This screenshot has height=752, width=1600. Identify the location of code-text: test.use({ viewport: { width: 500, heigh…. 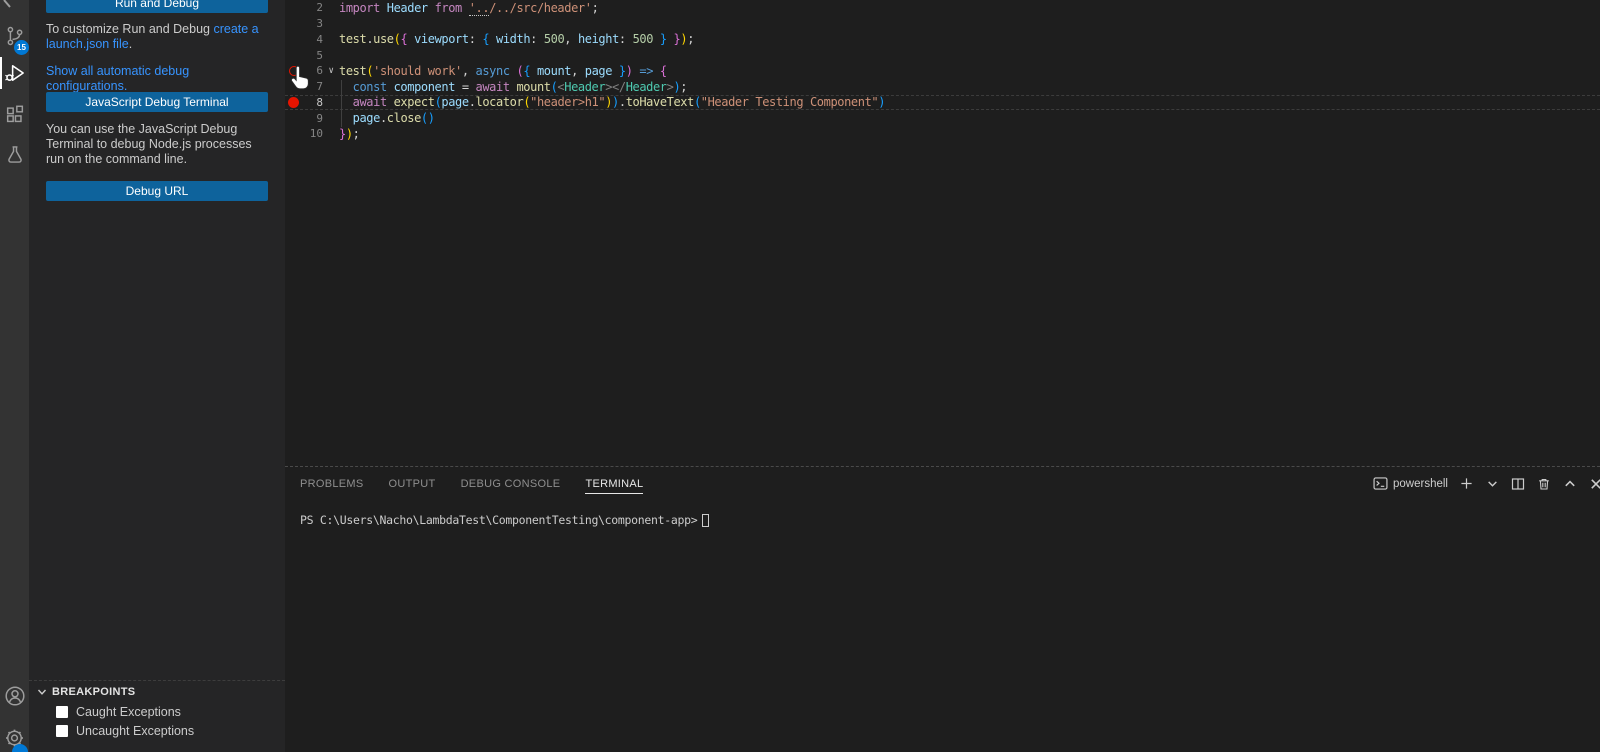
(517, 39).